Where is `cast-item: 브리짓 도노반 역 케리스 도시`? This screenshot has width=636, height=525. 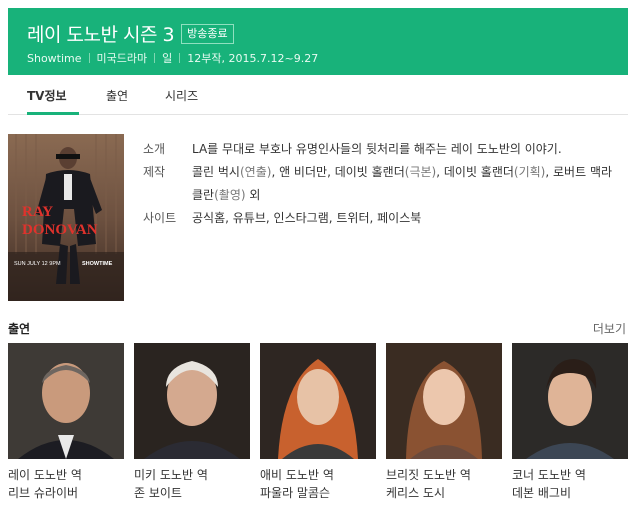
cast-item: 브리짓 도노반 역 케리스 도시 is located at coordinates (444, 423).